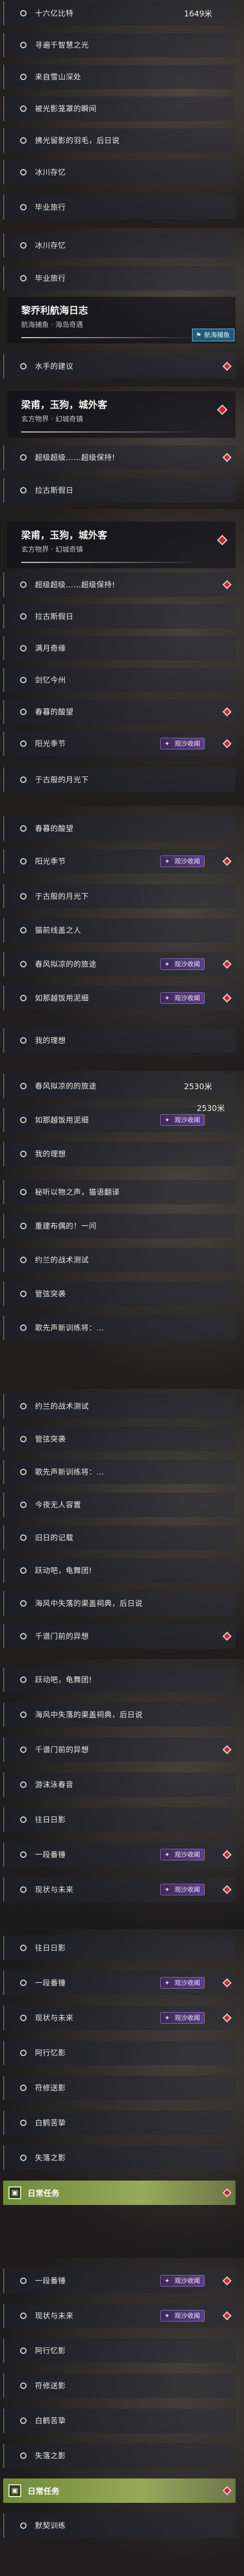 This screenshot has height=2576, width=244. I want to click on sea-tag: 航海捕鱼, so click(213, 335).